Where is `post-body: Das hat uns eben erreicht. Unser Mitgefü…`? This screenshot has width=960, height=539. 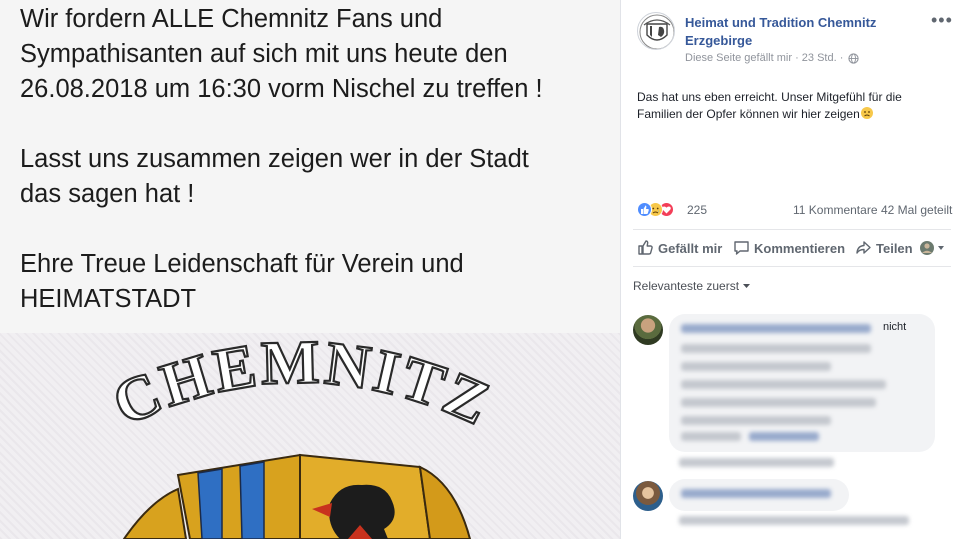
post-body: Das hat uns eben erreicht. Unser Mitgefü… is located at coordinates (792, 106).